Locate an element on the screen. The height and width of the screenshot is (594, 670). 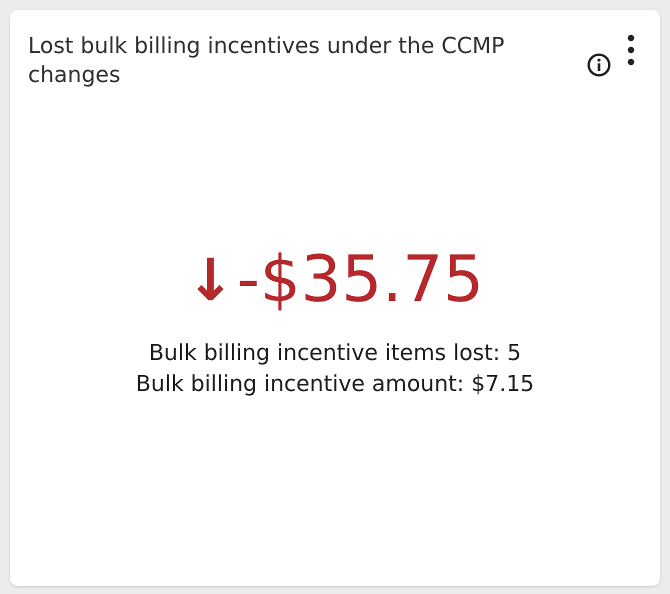
more-options-icon is located at coordinates (631, 50).